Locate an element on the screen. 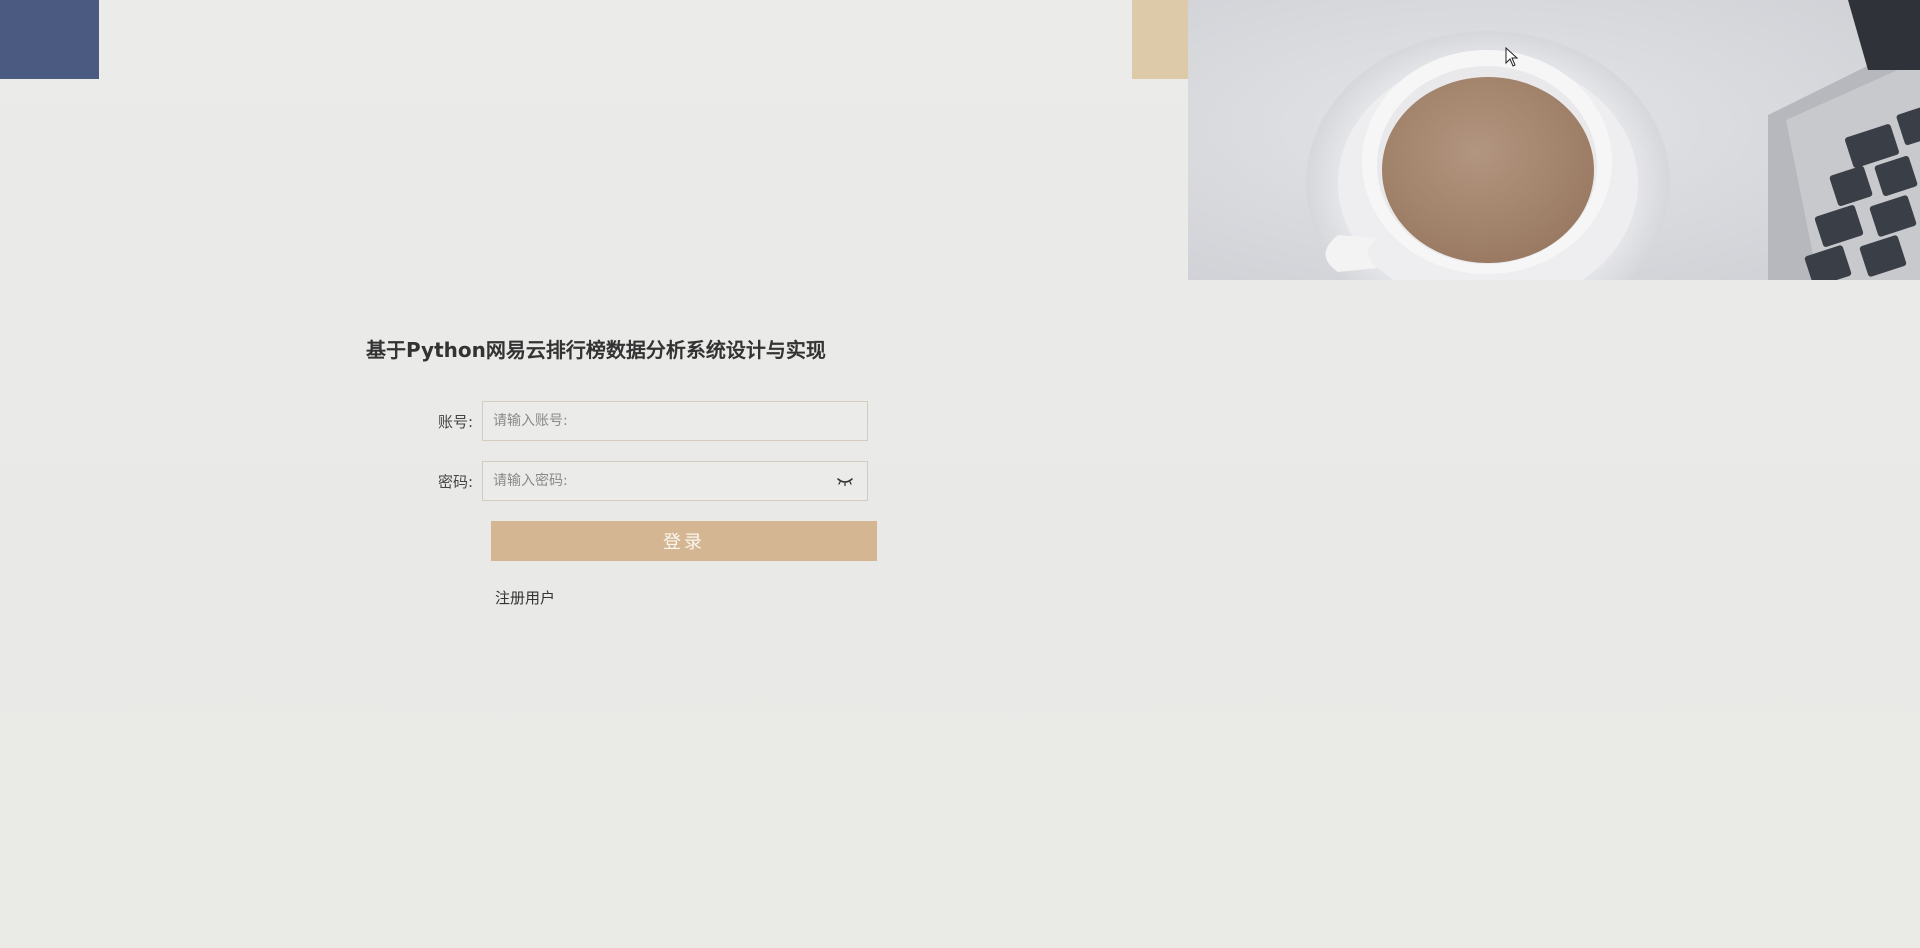 Image resolution: width=1920 pixels, height=948 pixels. account-input is located at coordinates (675, 421).